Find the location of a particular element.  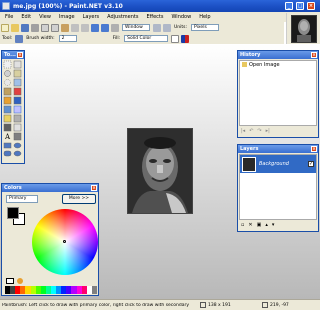

deselect-icon is located at coordinates (85, 27).